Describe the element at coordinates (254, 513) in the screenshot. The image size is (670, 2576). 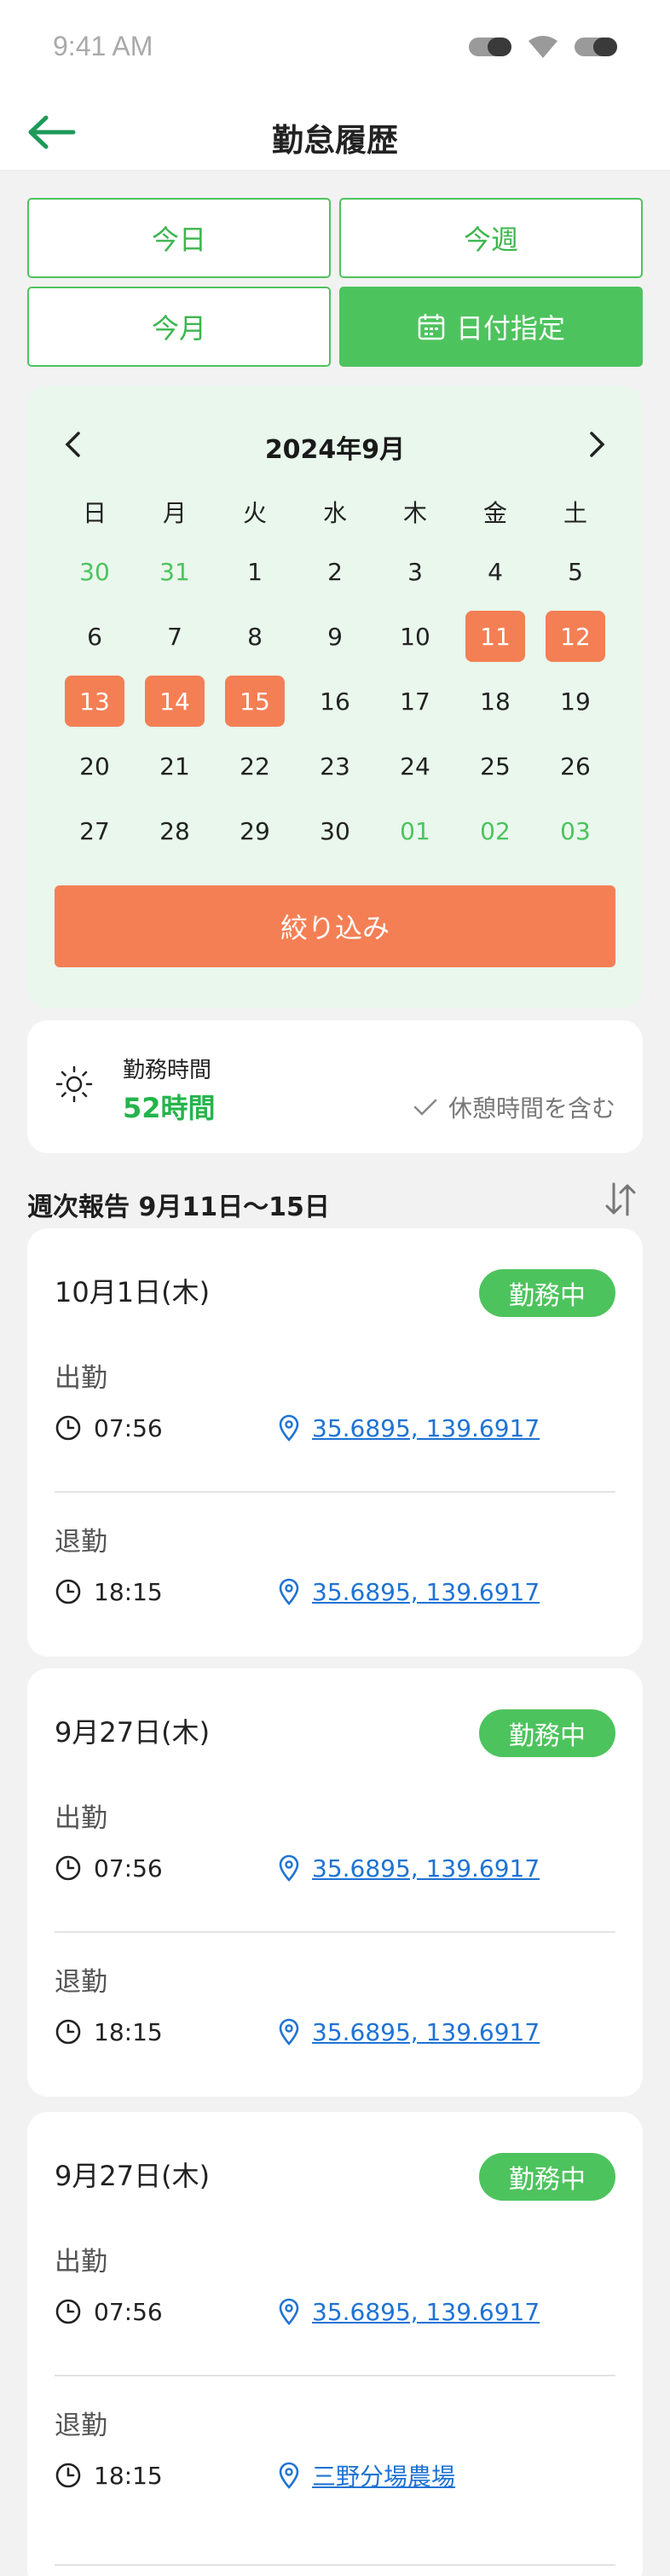
I see `weekday-label: 火` at that location.